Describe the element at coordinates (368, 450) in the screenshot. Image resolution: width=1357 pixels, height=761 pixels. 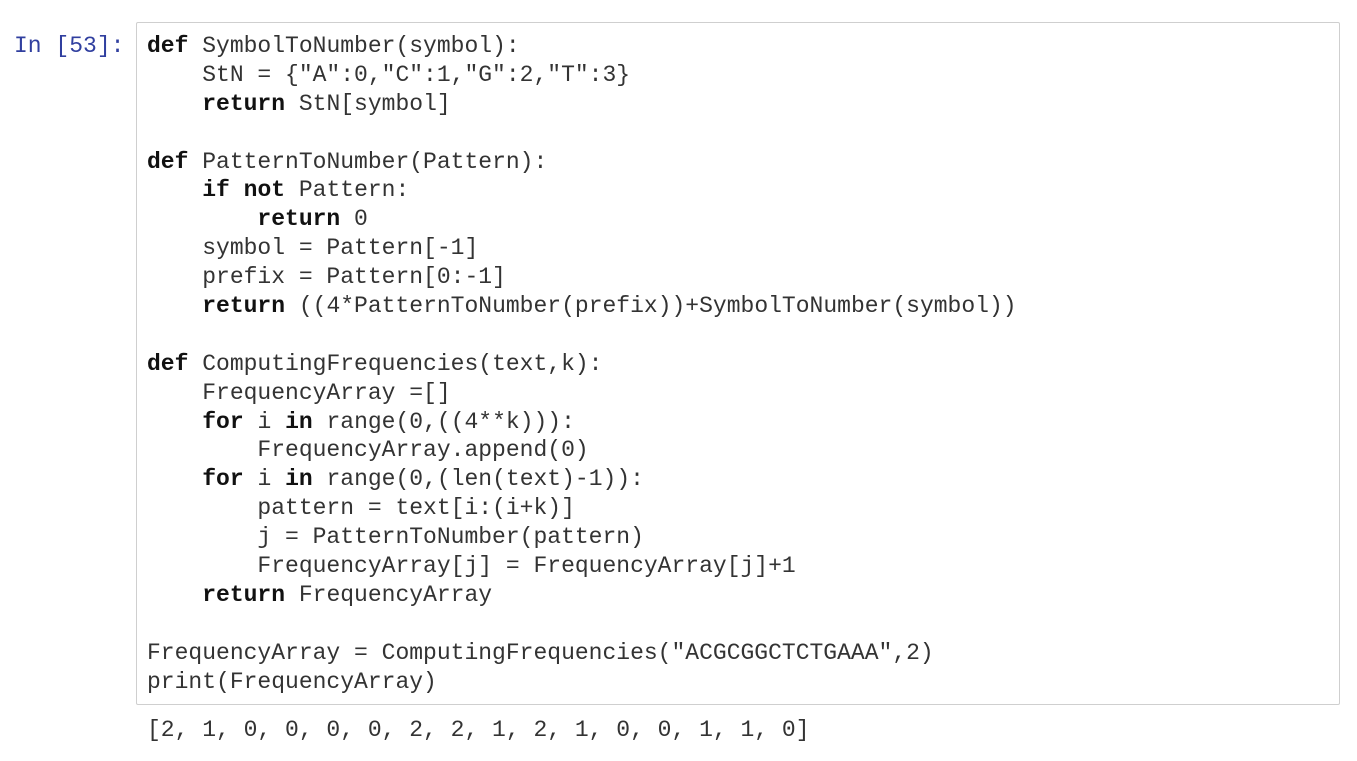
I see `code-text: FrequencyArray.append(0)` at that location.